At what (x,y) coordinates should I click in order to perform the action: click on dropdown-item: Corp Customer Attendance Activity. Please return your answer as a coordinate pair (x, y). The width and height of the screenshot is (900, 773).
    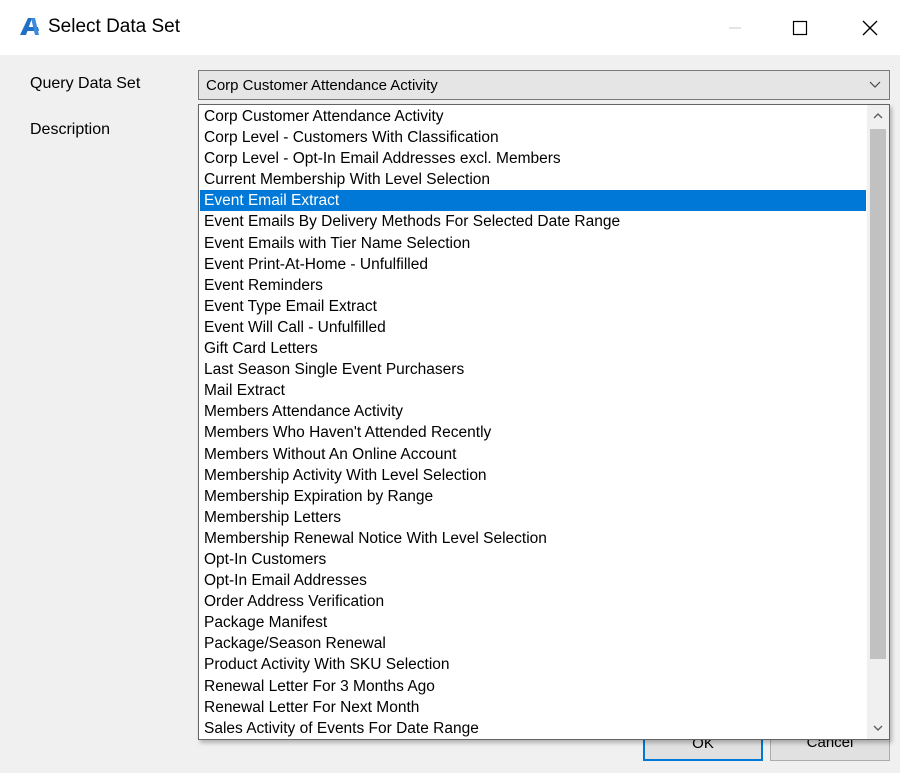
    Looking at the image, I should click on (533, 116).